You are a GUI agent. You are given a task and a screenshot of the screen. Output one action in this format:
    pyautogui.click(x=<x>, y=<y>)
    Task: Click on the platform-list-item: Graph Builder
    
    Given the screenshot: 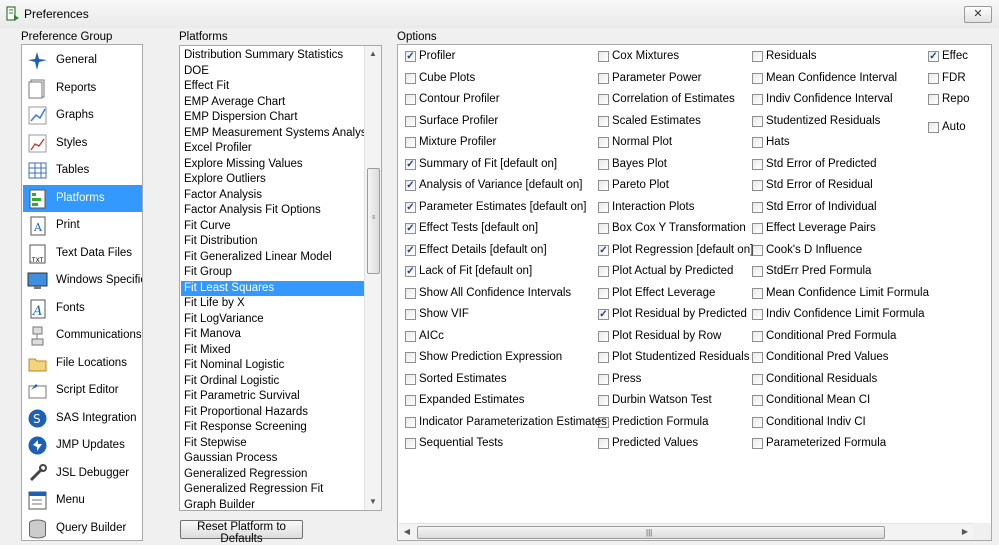 What is the action you would take?
    pyautogui.click(x=273, y=504)
    